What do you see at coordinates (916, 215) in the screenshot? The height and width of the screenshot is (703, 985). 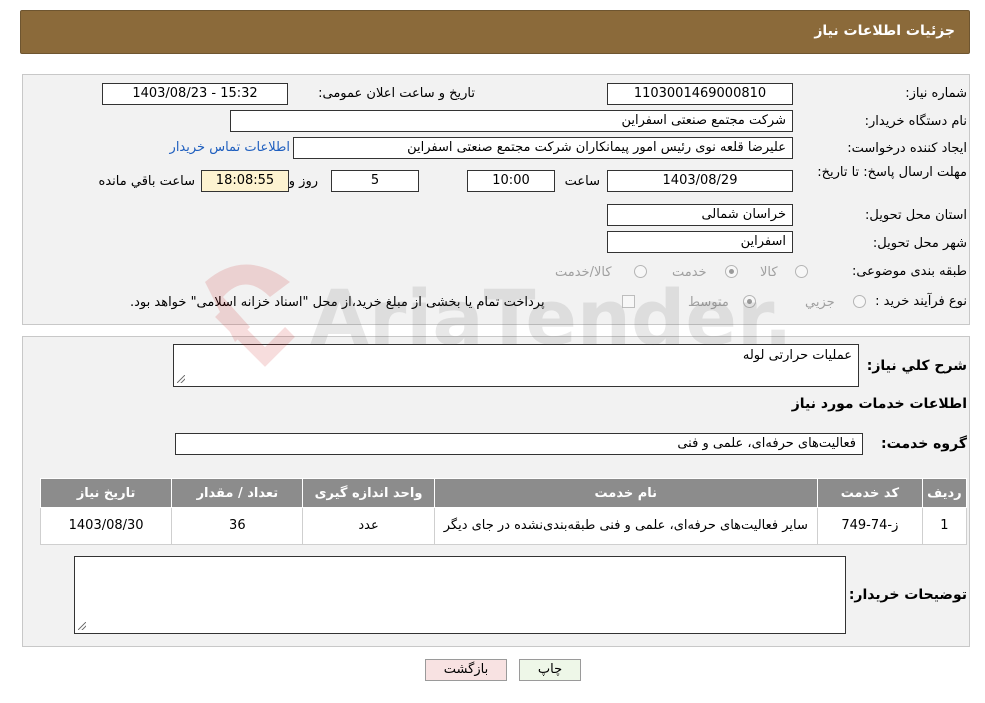 I see `province-label: استان محل تحویل:` at bounding box center [916, 215].